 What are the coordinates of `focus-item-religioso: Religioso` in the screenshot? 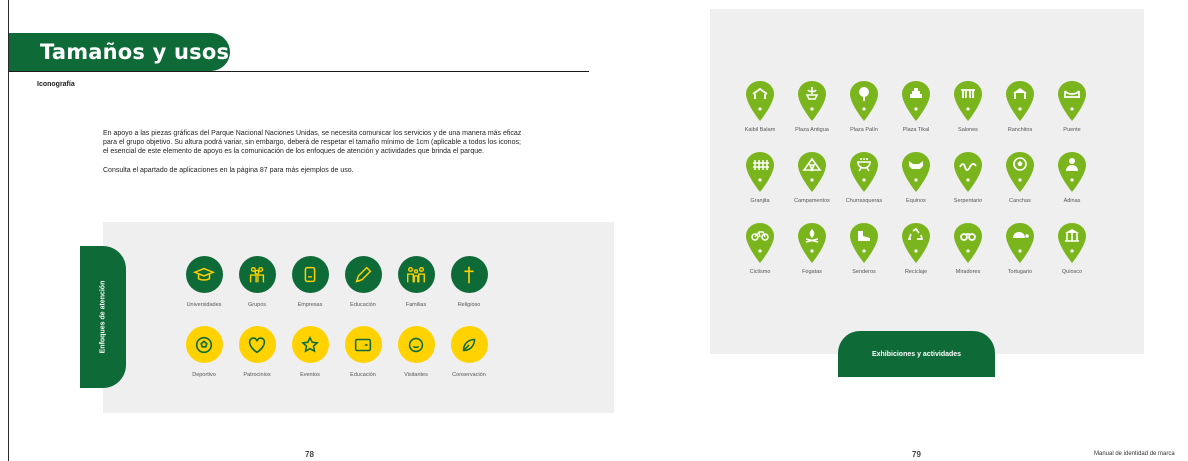 It's located at (469, 282).